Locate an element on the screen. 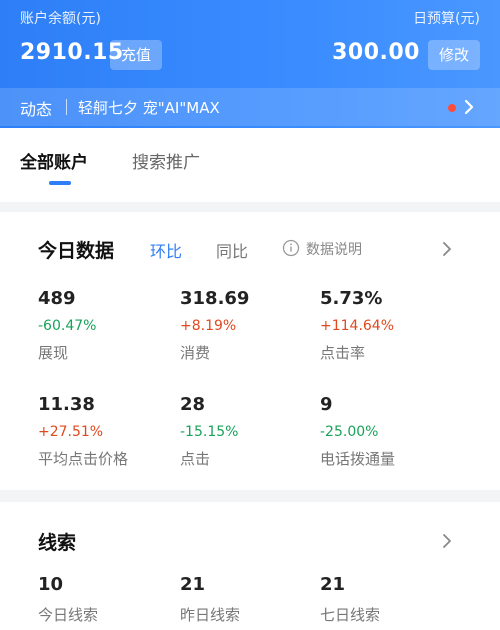  news-title: 动态 is located at coordinates (36, 109).